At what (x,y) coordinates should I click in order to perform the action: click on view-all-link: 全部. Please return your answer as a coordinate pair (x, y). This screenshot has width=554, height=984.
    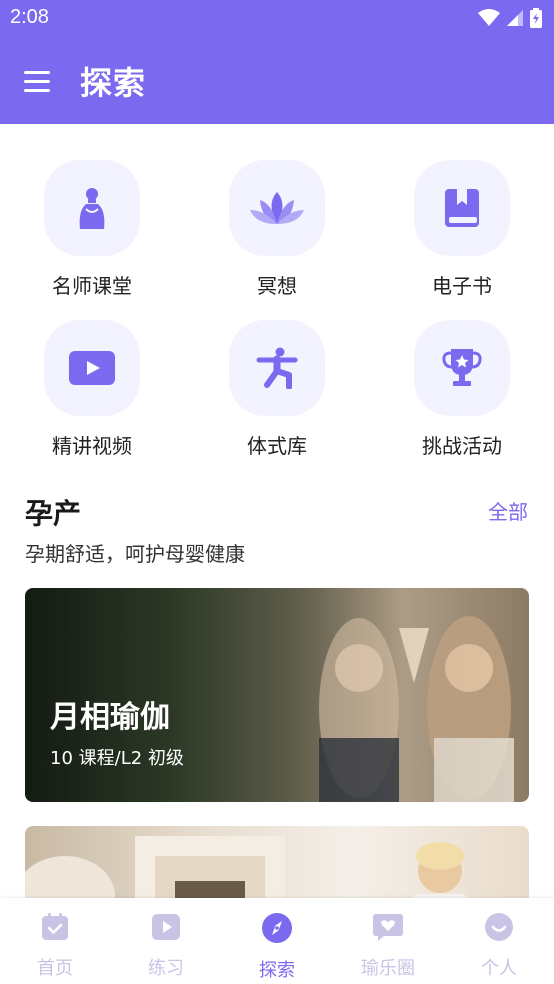
    Looking at the image, I should click on (508, 510).